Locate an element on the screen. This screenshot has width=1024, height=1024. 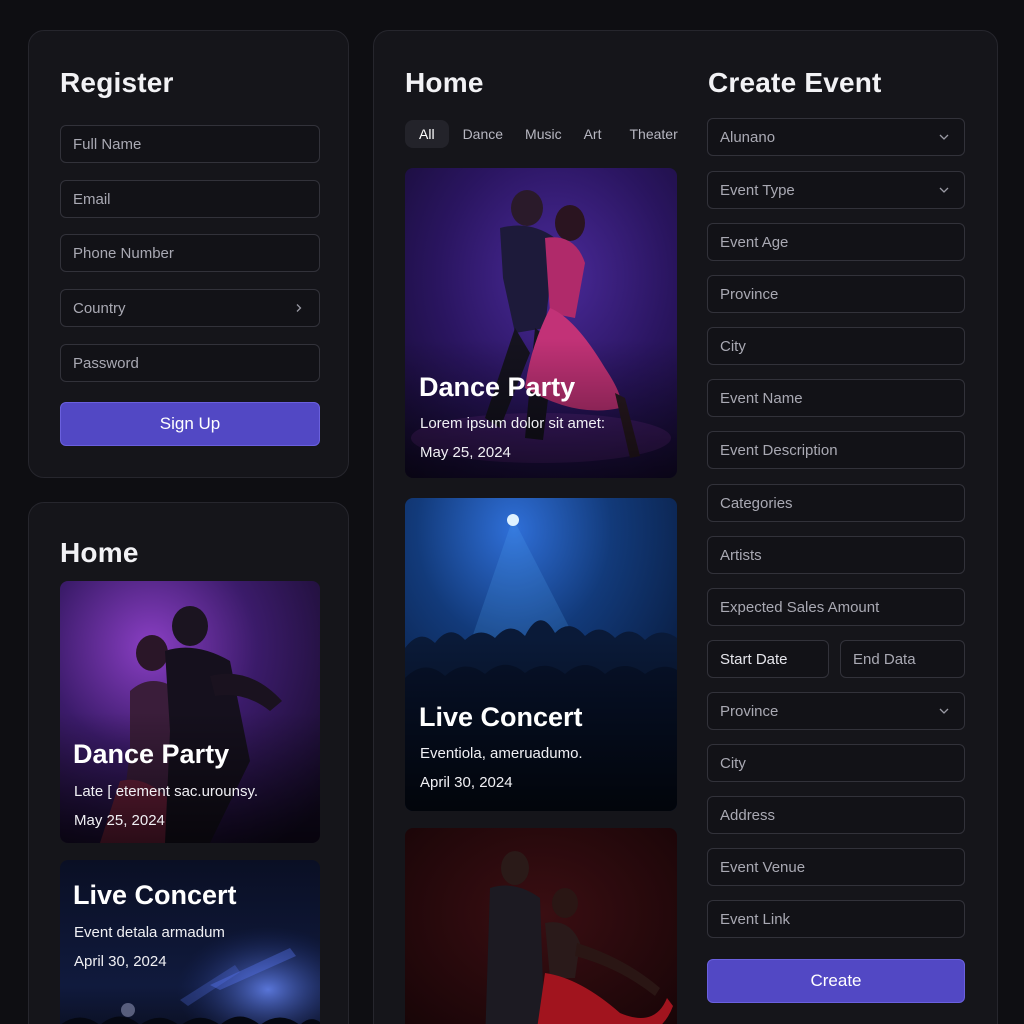
dance-party-image is located at coordinates (190, 712).